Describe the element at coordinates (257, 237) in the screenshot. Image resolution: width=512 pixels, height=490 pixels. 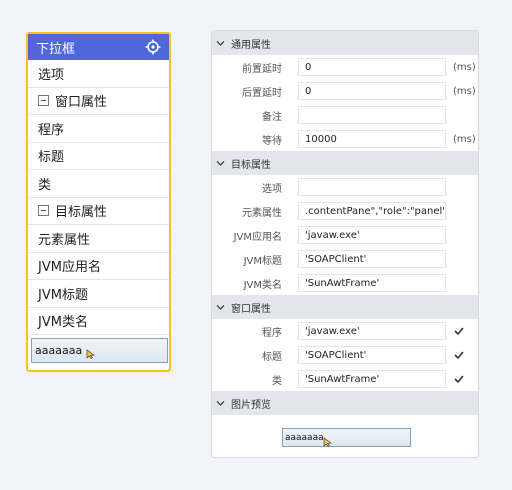
I see `field-label: JVM应用名` at that location.